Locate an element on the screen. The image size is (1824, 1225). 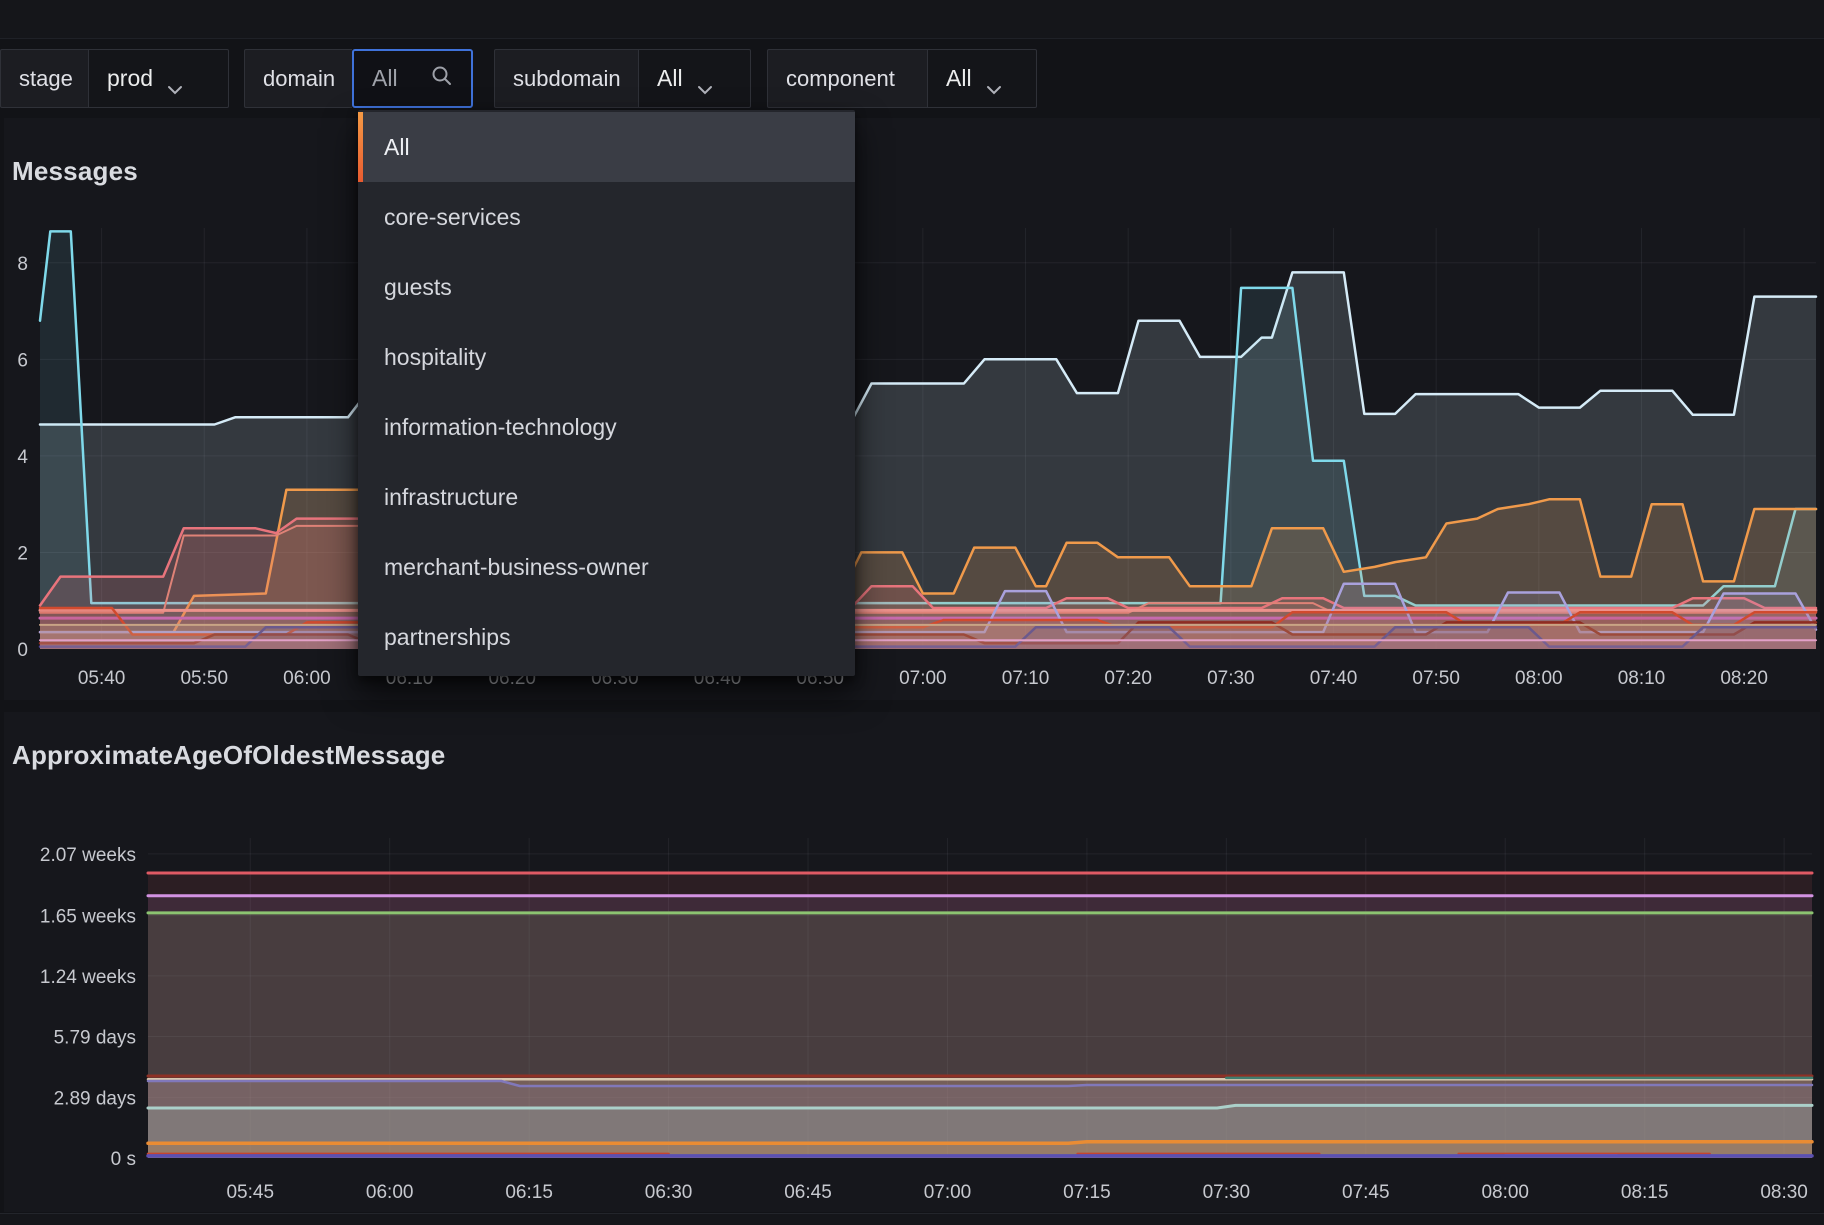
dropdown-item: guests is located at coordinates (606, 287).